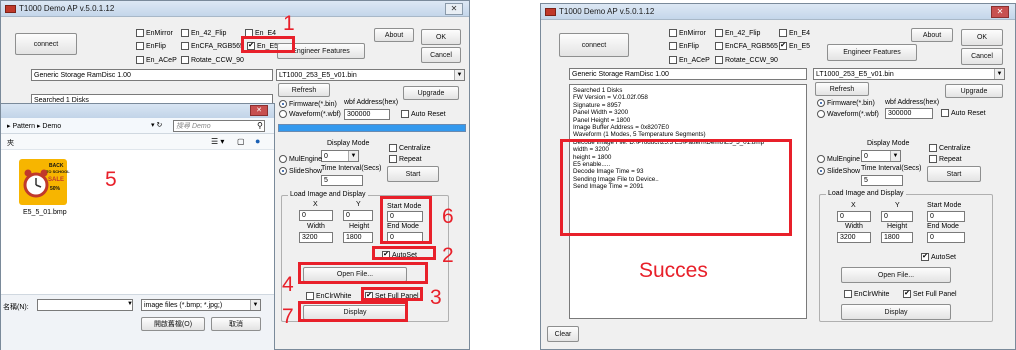 The width and height of the screenshot is (1016, 350). I want to click on en-e5-checkbox: ✔ En_E5, so click(794, 46).